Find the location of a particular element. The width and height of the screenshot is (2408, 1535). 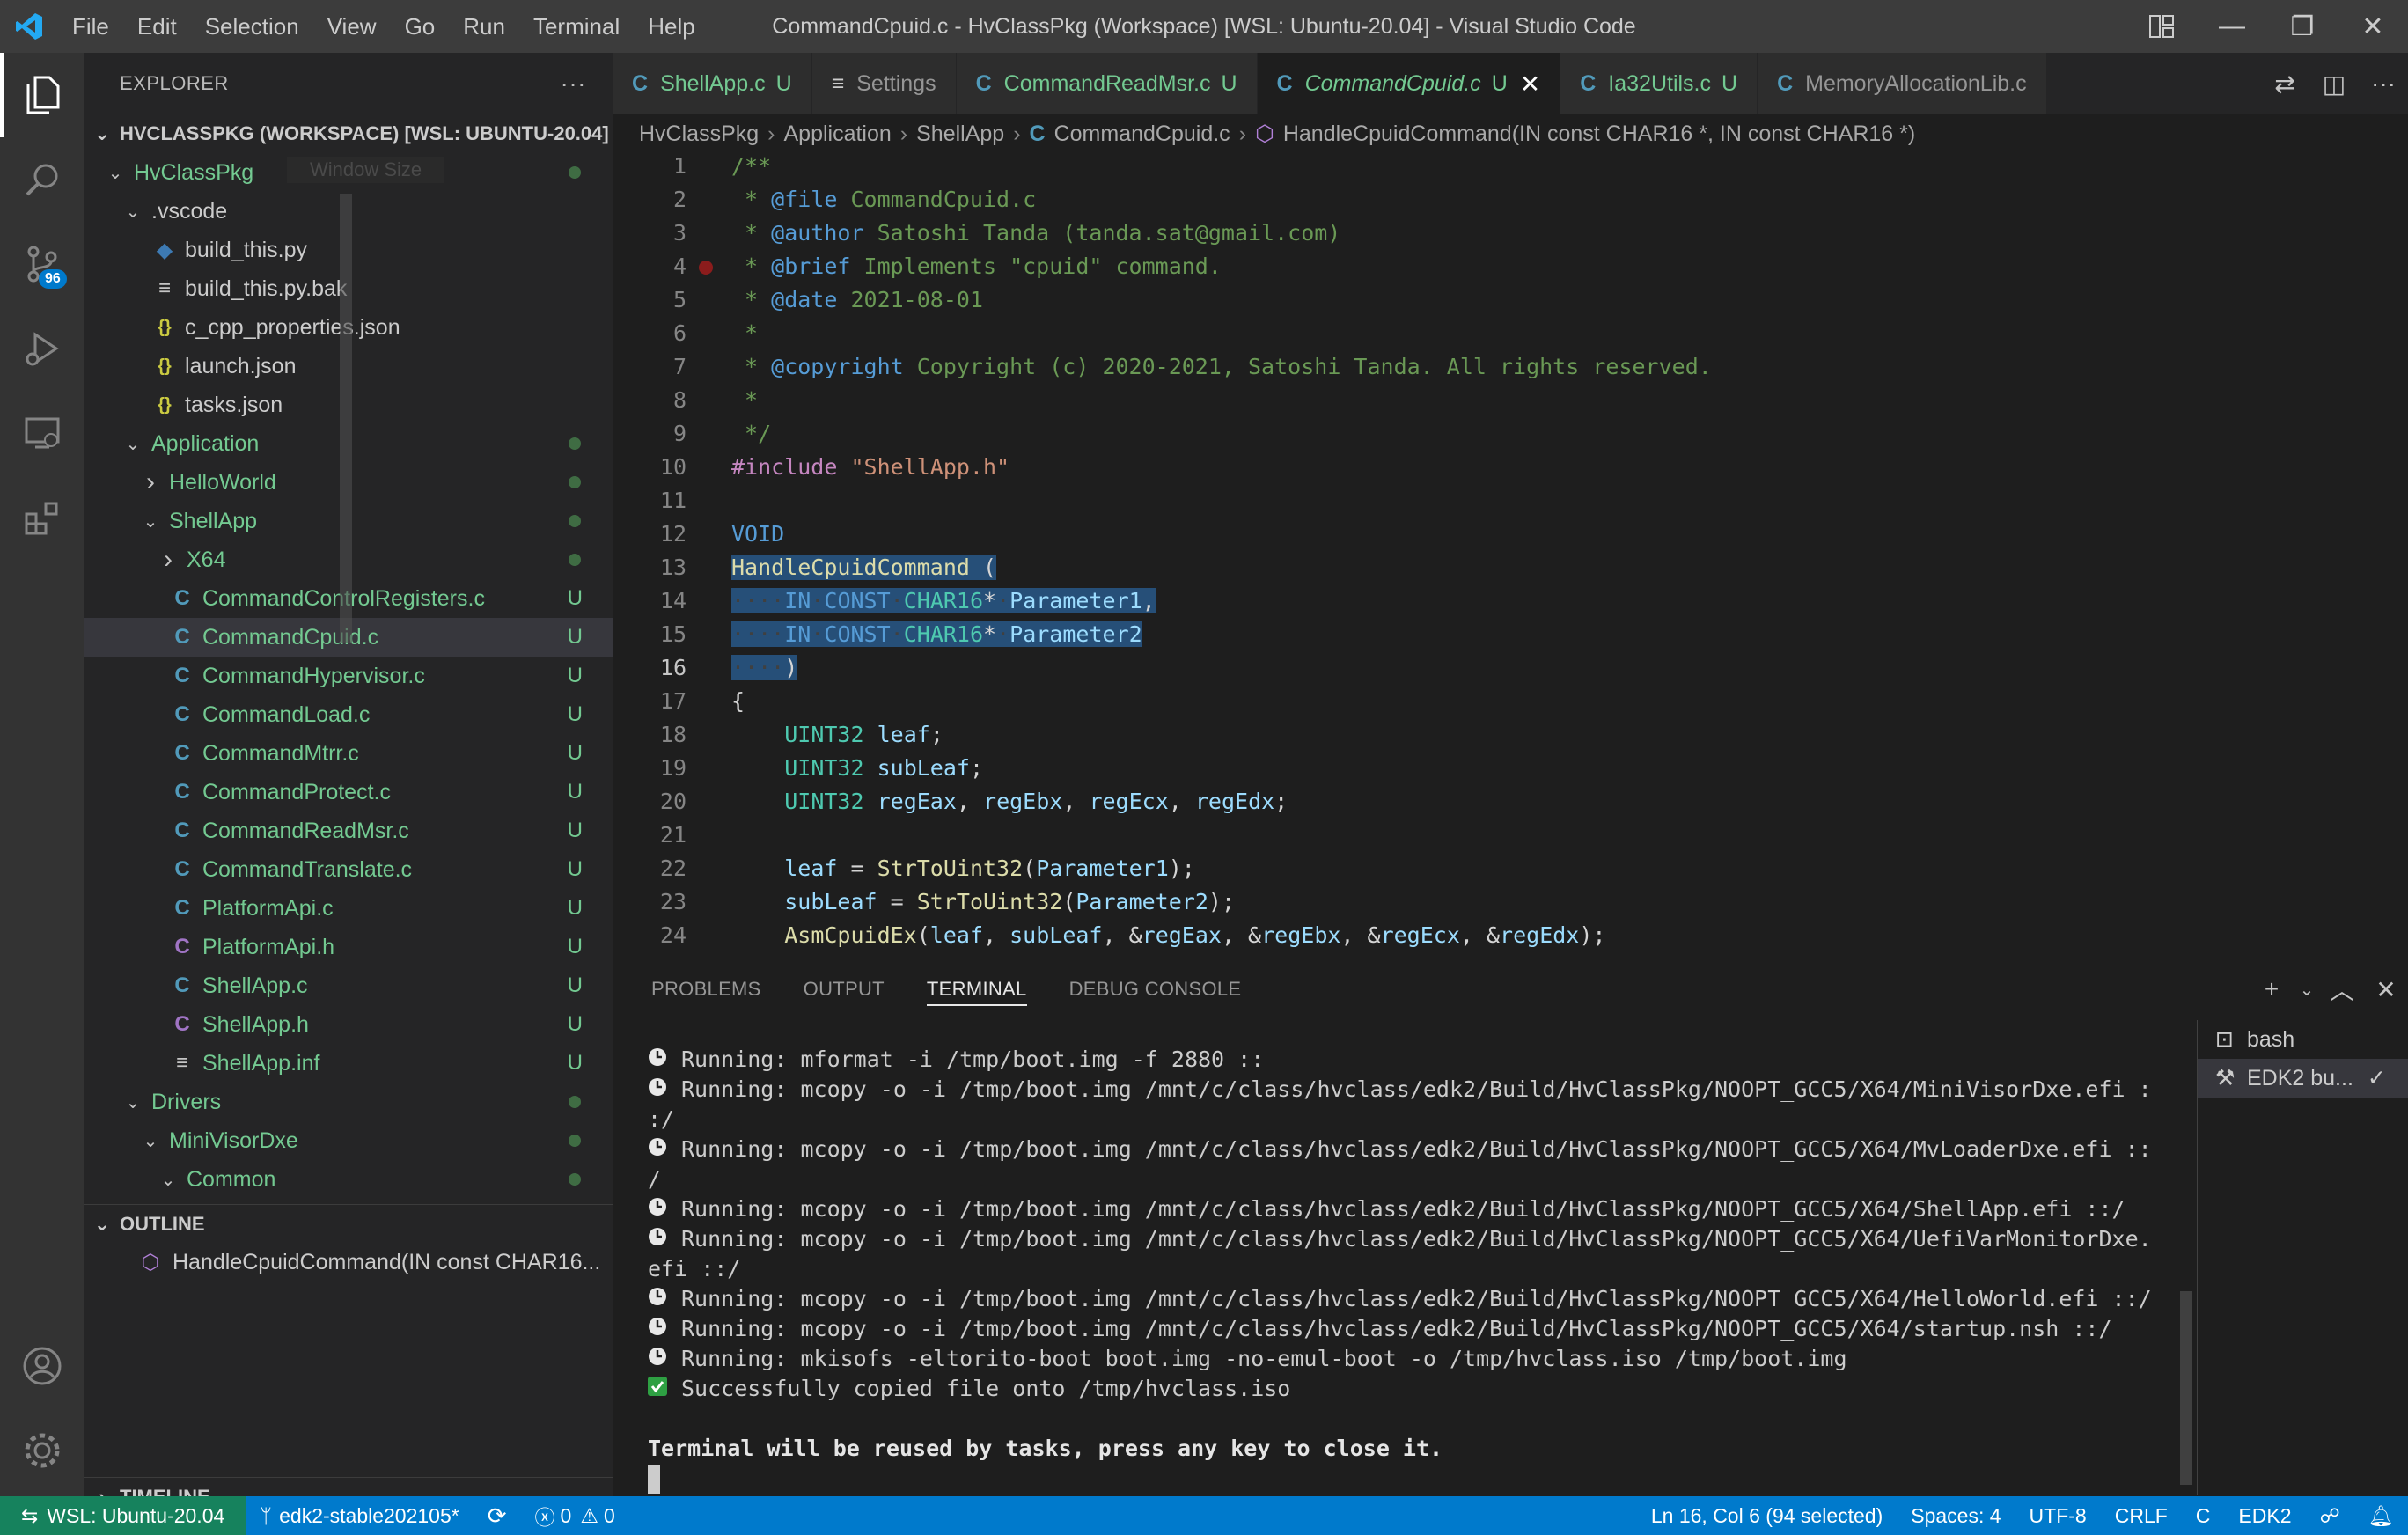

menu-help: Help is located at coordinates (671, 26).